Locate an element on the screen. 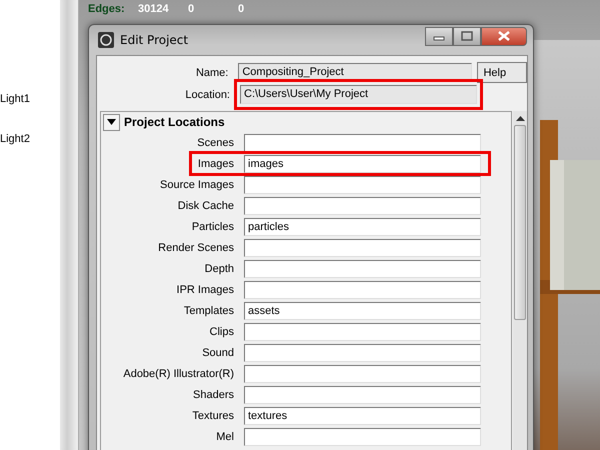 The image size is (600, 450). field-label: Clips is located at coordinates (221, 332).